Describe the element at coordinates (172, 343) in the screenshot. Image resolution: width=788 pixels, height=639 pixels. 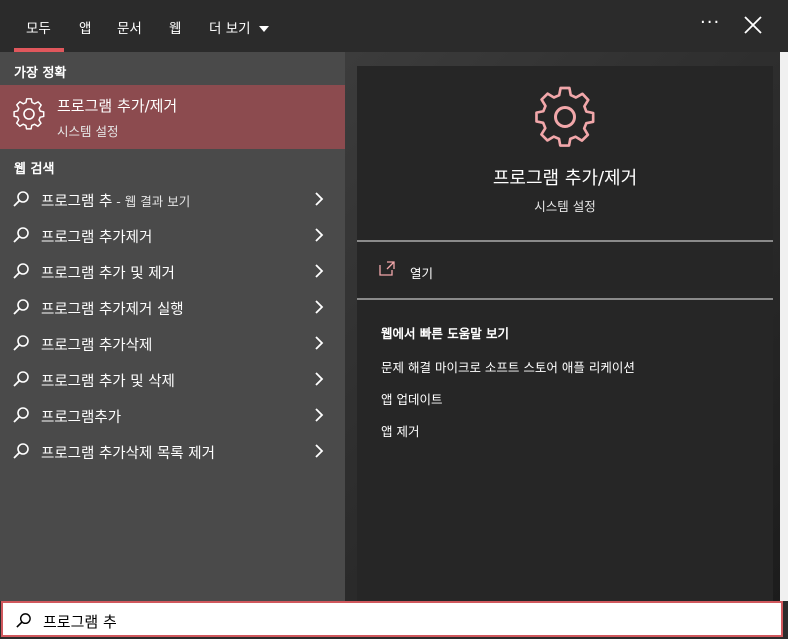
I see `web-result-item: 프로그램 추가삭제` at that location.